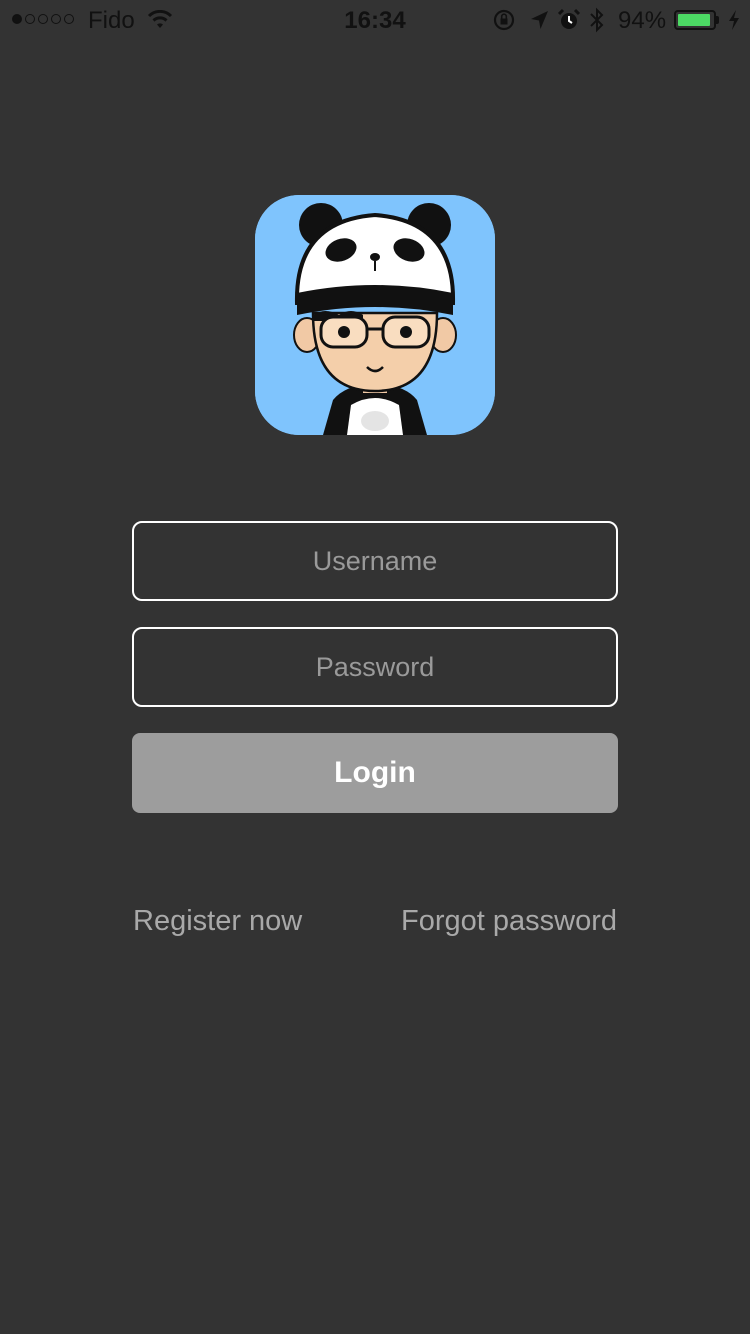  What do you see at coordinates (375, 773) in the screenshot?
I see `login-button: Login` at bounding box center [375, 773].